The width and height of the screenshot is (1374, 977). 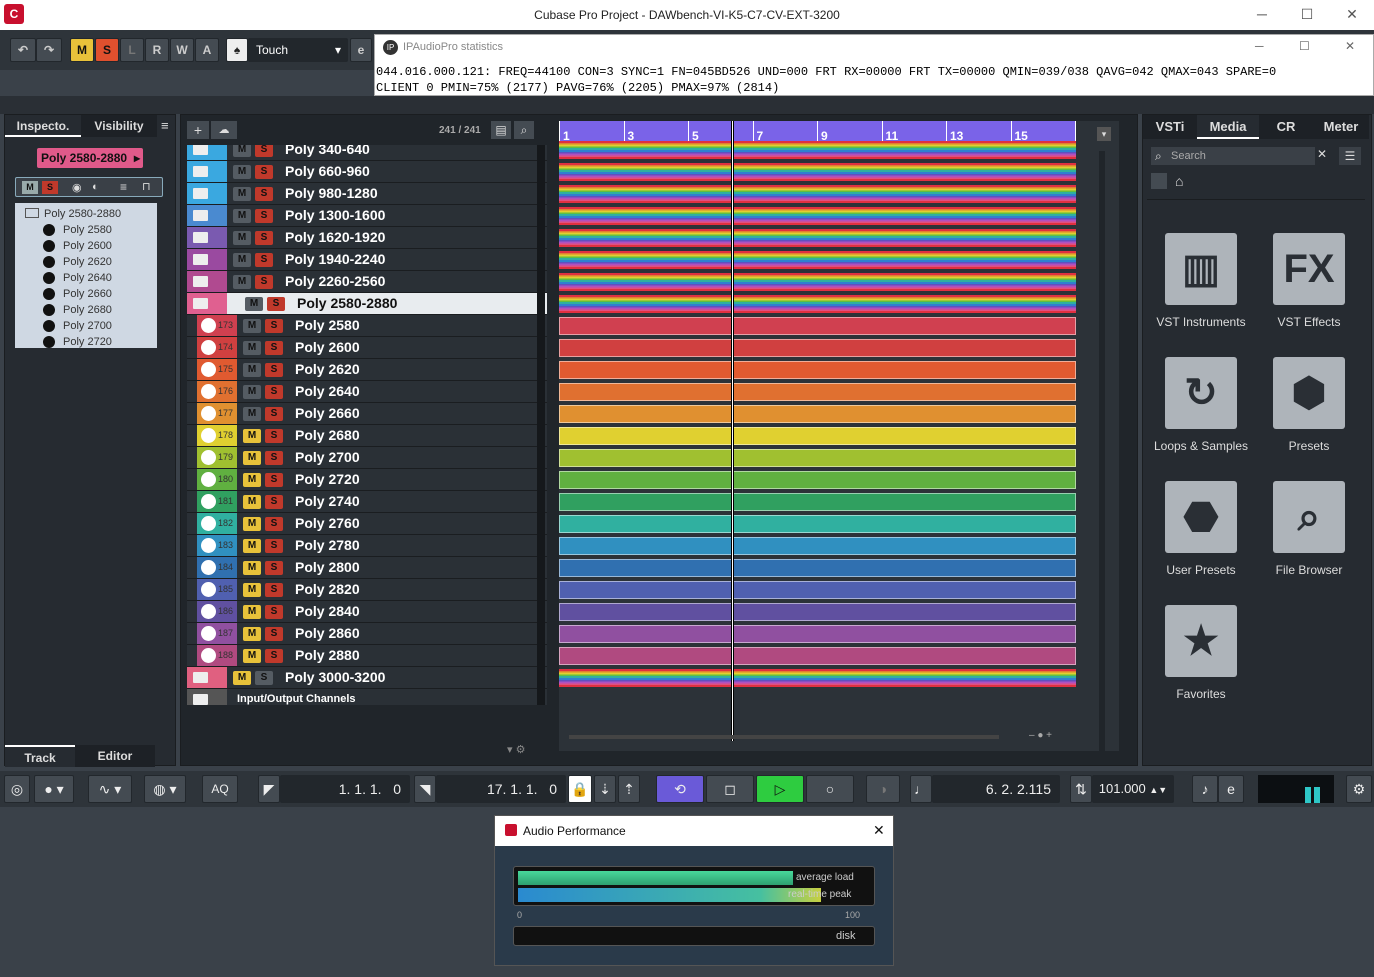 What do you see at coordinates (367, 216) in the screenshot?
I see `track-row: M S Poly 1300-1600` at bounding box center [367, 216].